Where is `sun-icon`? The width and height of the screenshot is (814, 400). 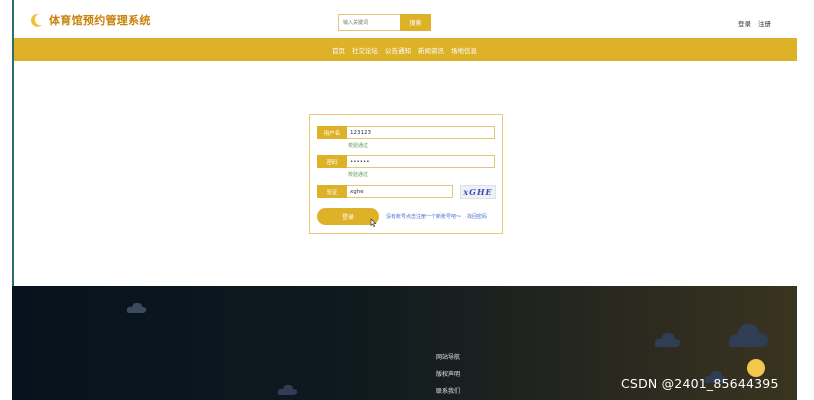
sun-icon is located at coordinates (756, 368).